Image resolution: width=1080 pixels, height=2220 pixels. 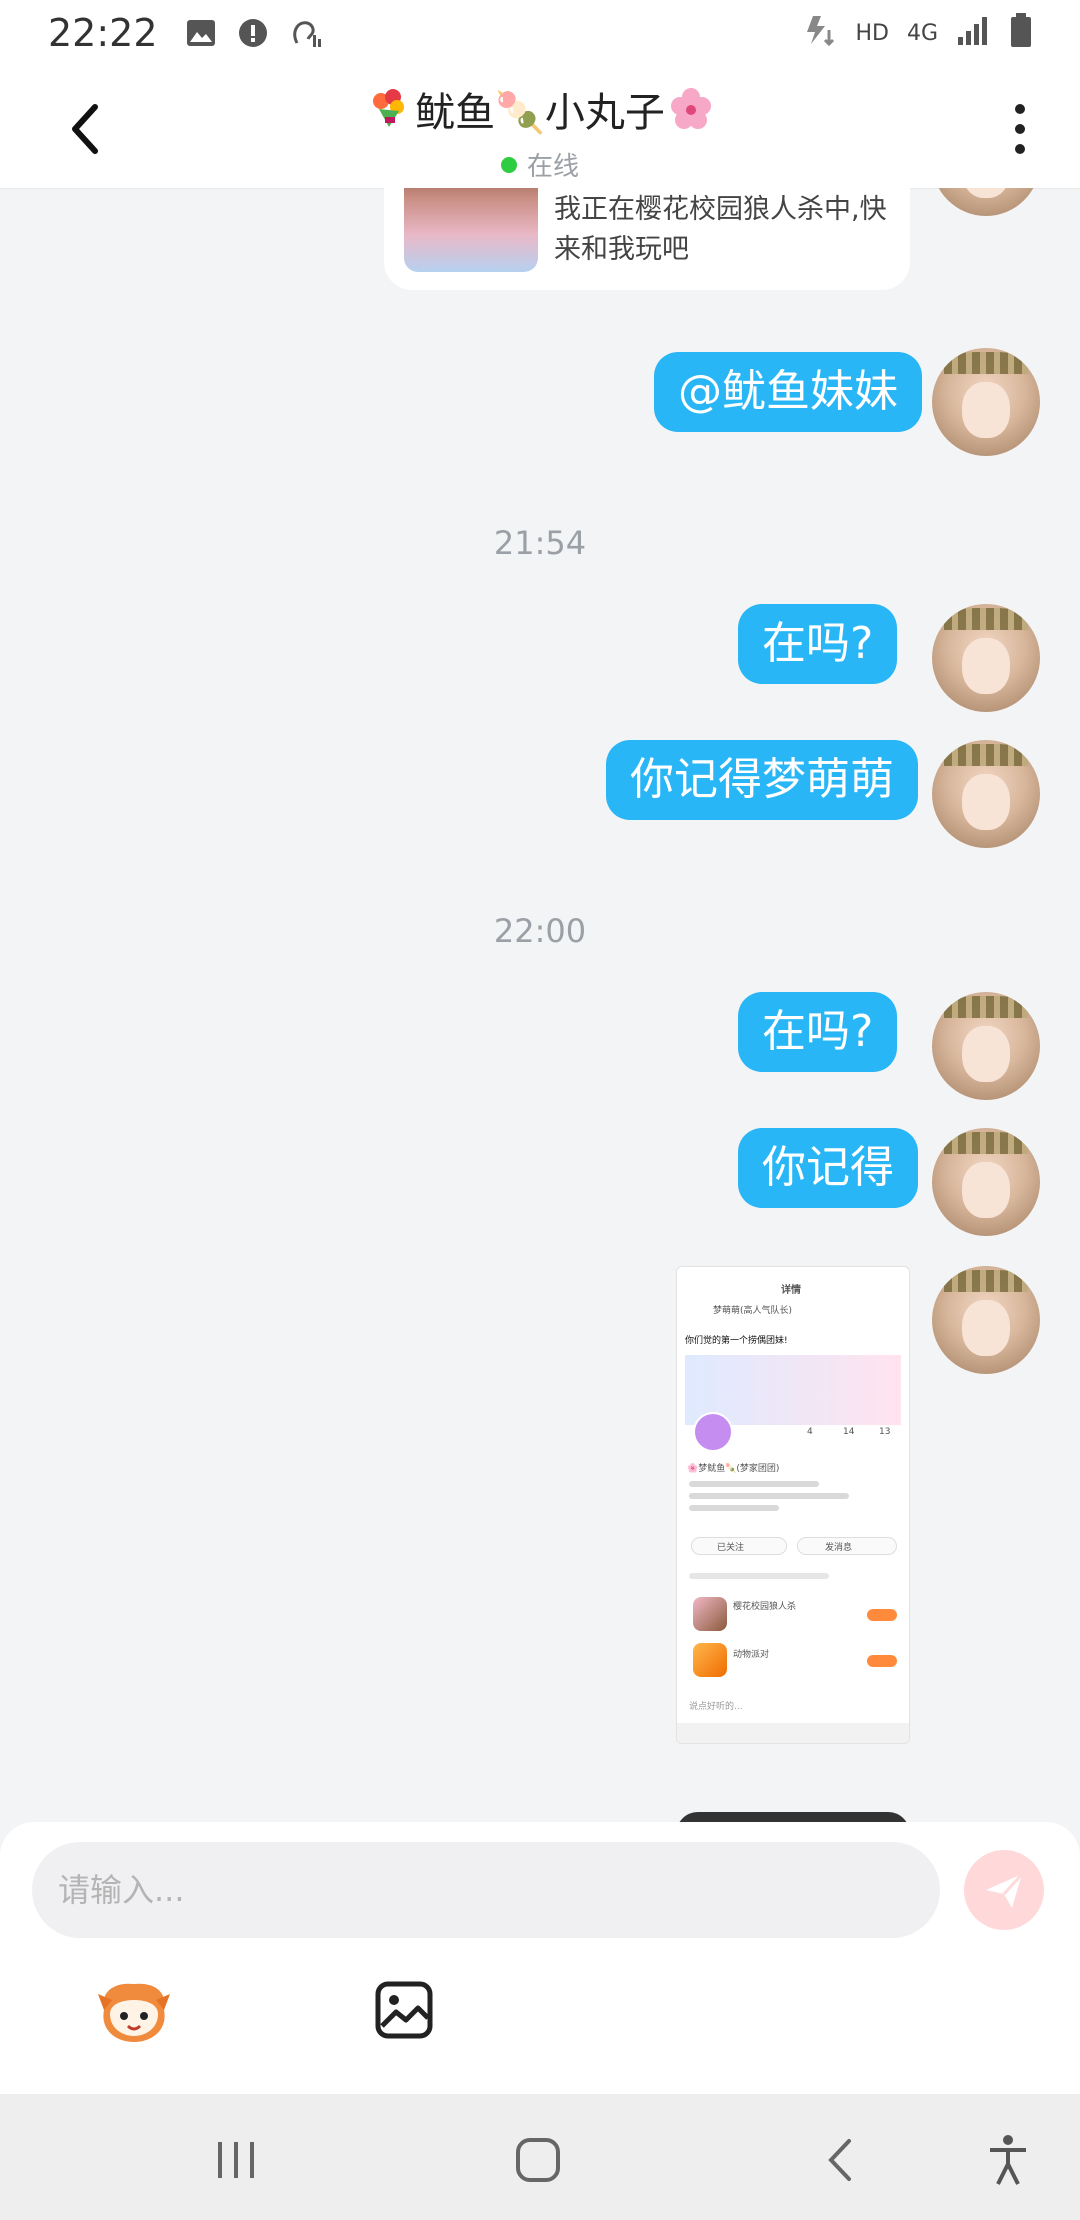 What do you see at coordinates (839, 1548) in the screenshot?
I see `thumb-chat-text: 发消息` at bounding box center [839, 1548].